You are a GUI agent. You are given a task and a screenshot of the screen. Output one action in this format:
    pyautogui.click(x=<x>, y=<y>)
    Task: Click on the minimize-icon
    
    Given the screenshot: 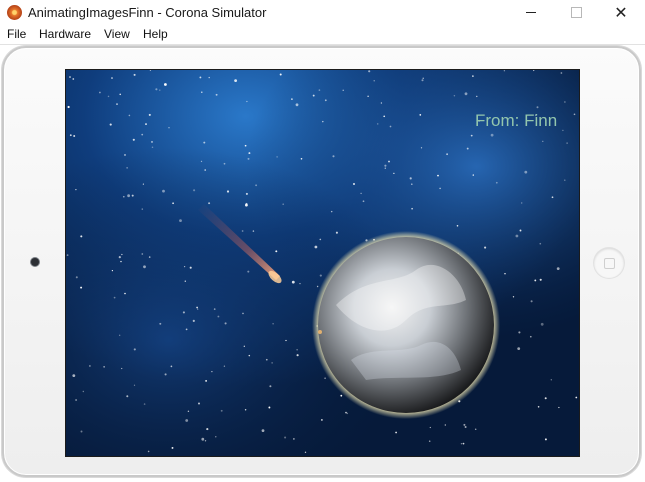 What is the action you would take?
    pyautogui.click(x=531, y=12)
    